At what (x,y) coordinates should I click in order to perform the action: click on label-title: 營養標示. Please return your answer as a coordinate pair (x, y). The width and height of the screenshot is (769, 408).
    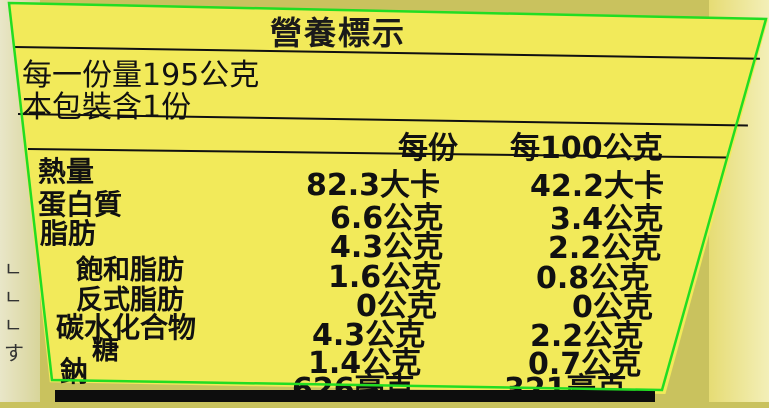
    Looking at the image, I should click on (338, 33).